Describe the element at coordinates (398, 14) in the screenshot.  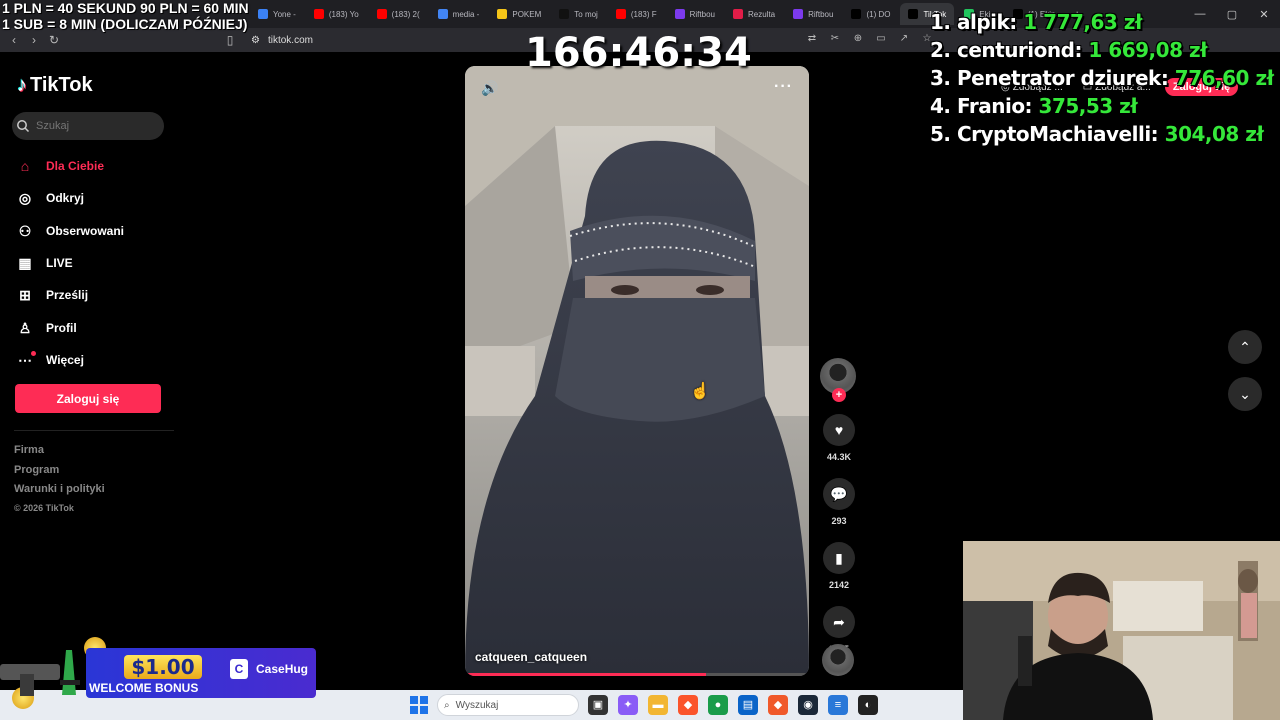
I see `browser-tab: (183) 2(` at that location.